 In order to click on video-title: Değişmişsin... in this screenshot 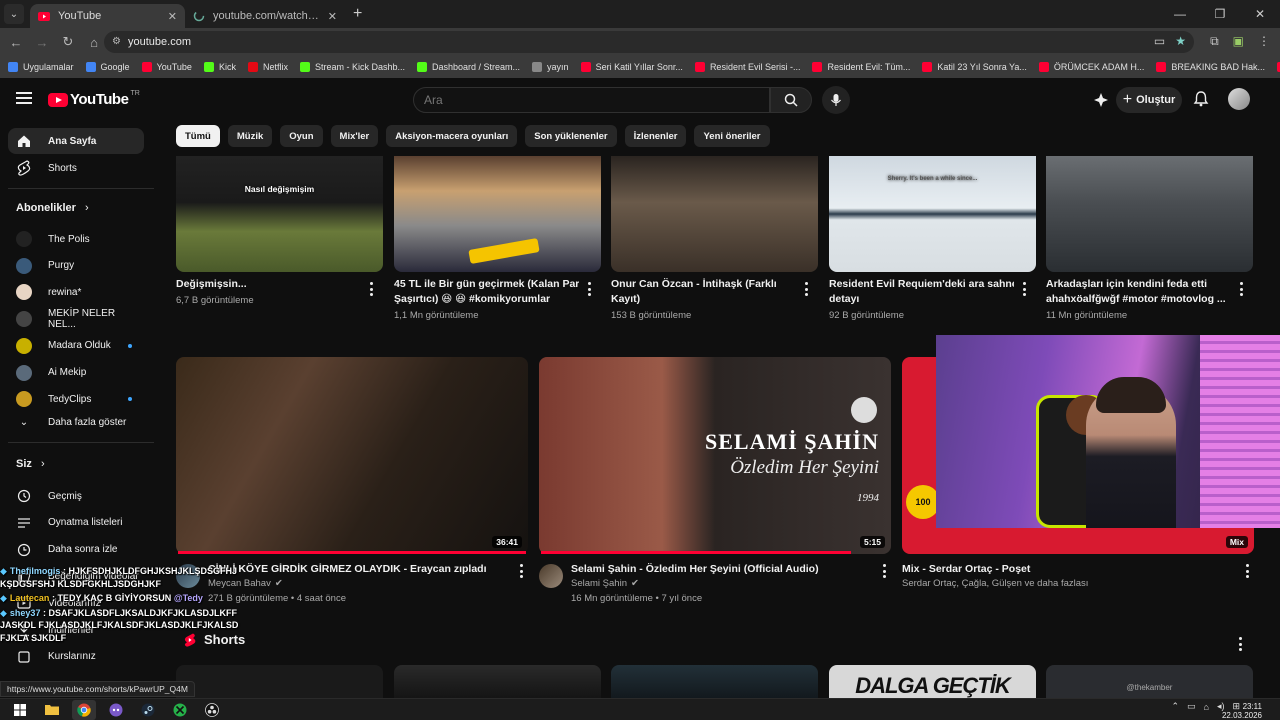, I will do `click(268, 284)`.